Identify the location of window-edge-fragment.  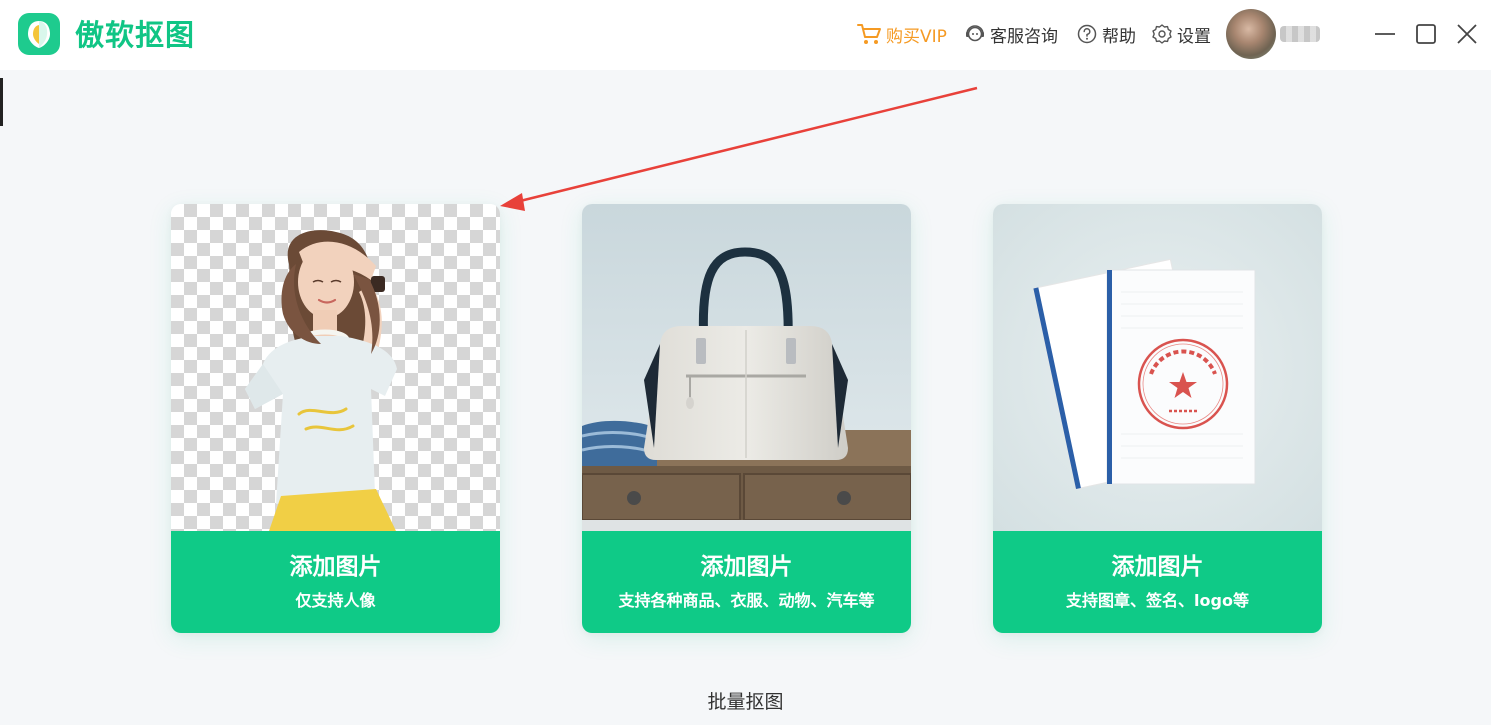
(1, 102).